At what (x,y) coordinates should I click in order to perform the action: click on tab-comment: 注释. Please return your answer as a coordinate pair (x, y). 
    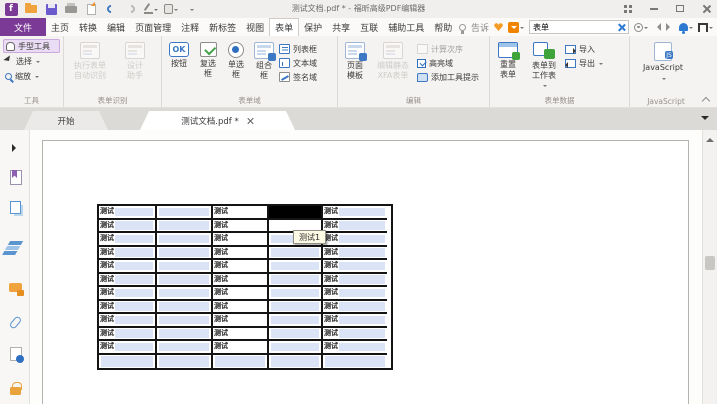
    Looking at the image, I should click on (190, 27).